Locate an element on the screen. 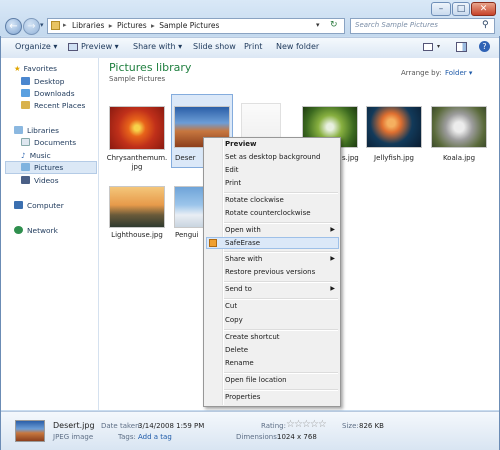  search-box: Search Sample Pictures ⚲ is located at coordinates (422, 26).